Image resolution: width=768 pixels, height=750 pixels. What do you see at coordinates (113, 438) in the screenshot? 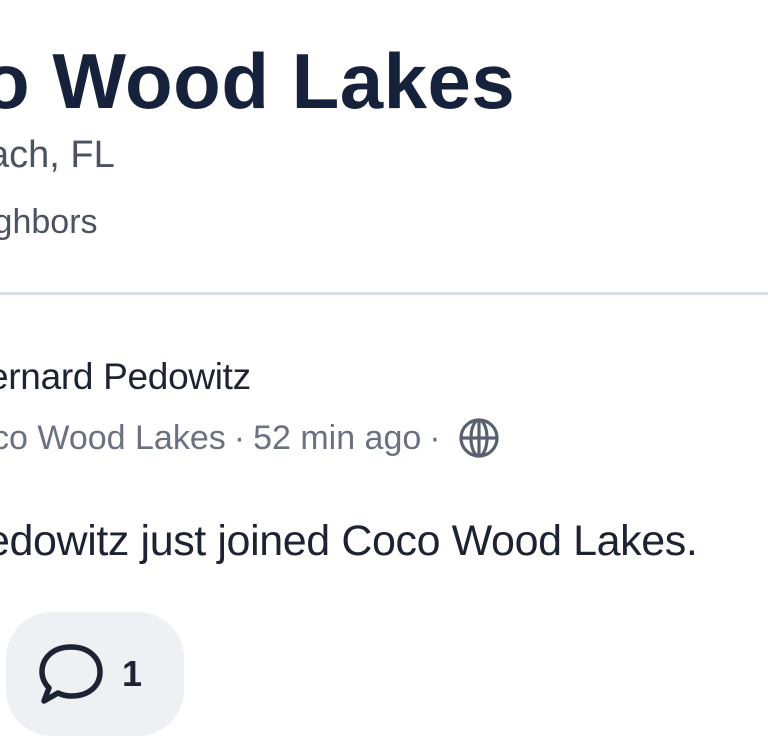
I see `post-group-link: co Wood Lakes` at bounding box center [113, 438].